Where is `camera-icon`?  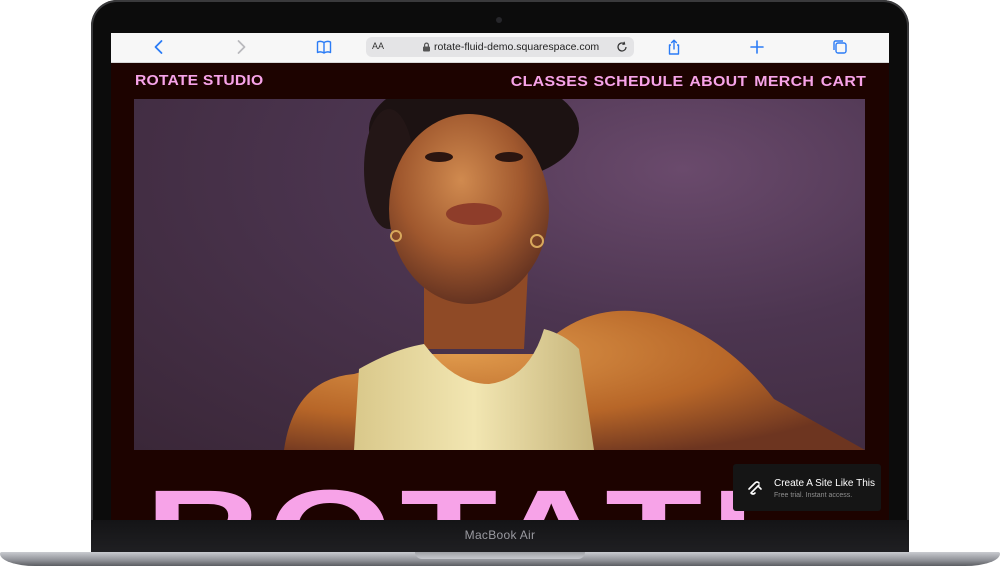
camera-icon is located at coordinates (499, 20).